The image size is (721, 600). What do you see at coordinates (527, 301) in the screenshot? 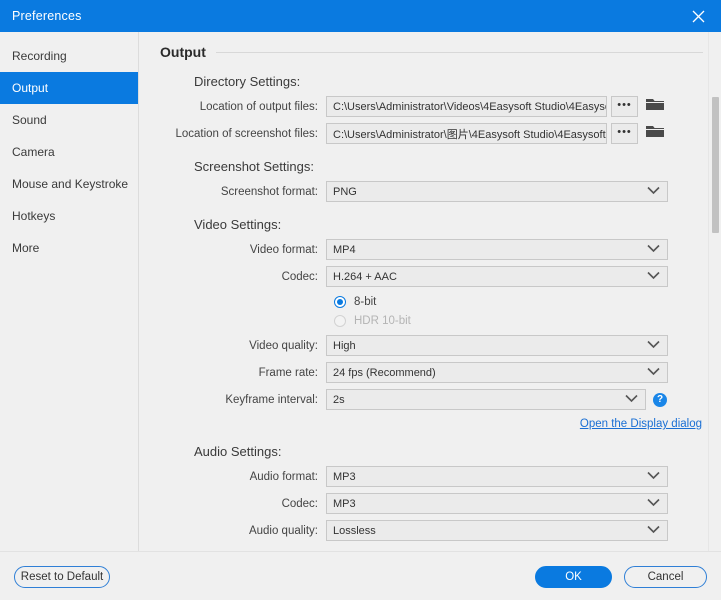
I see `bitdepth-8bit-row: 8-bit` at bounding box center [527, 301].